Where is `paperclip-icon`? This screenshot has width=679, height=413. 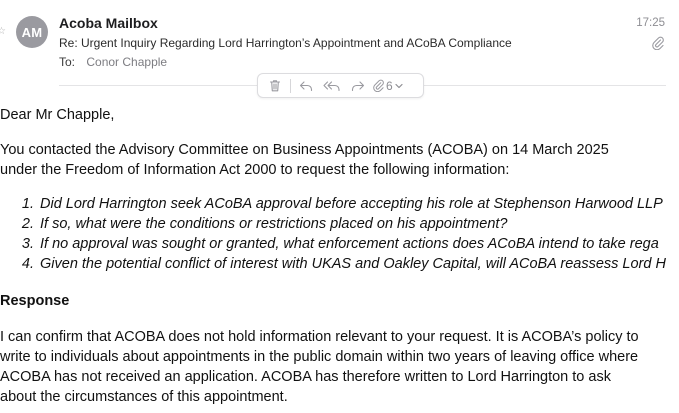
paperclip-icon is located at coordinates (378, 85).